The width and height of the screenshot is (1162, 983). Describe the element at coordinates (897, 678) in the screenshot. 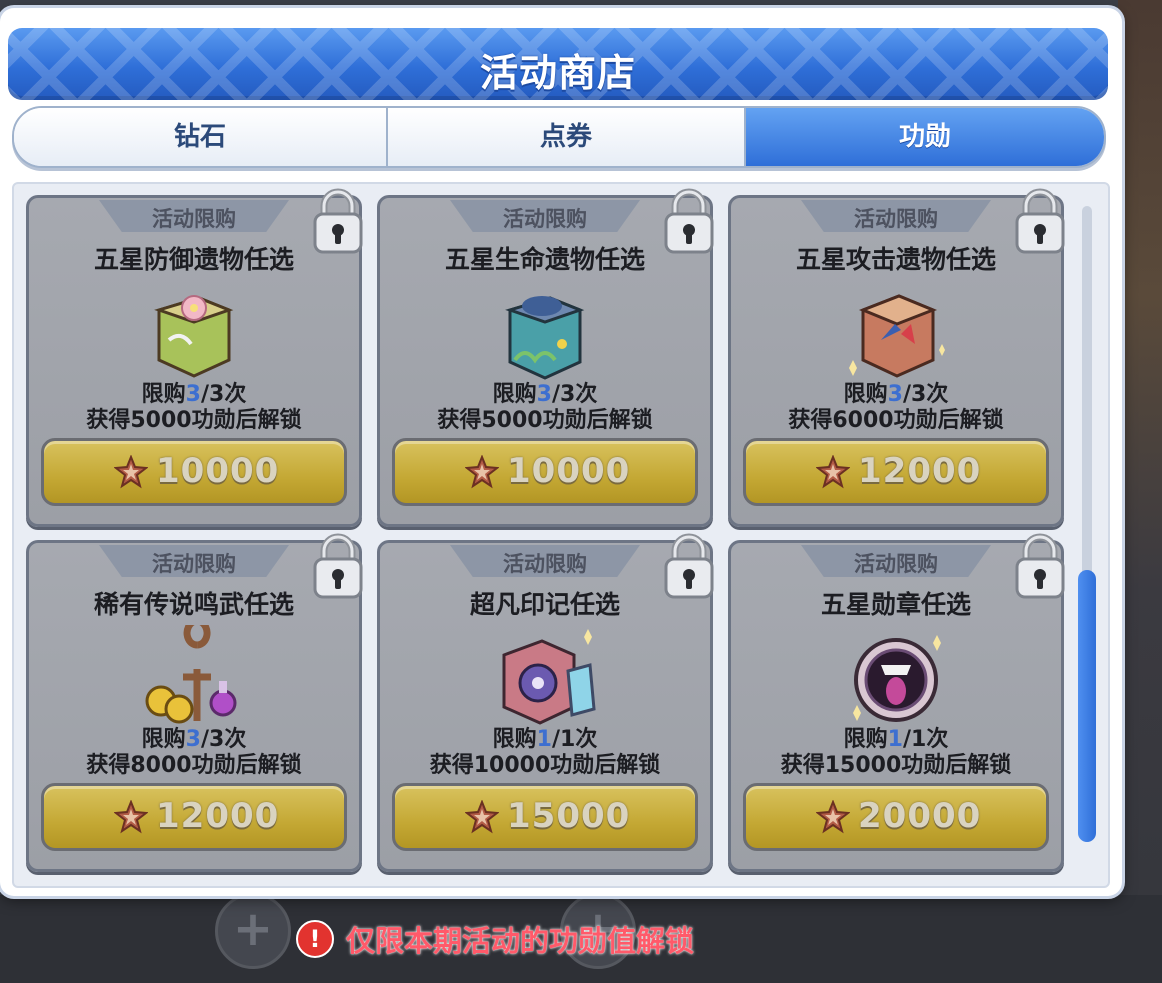

I see `medal-badge-icon` at that location.